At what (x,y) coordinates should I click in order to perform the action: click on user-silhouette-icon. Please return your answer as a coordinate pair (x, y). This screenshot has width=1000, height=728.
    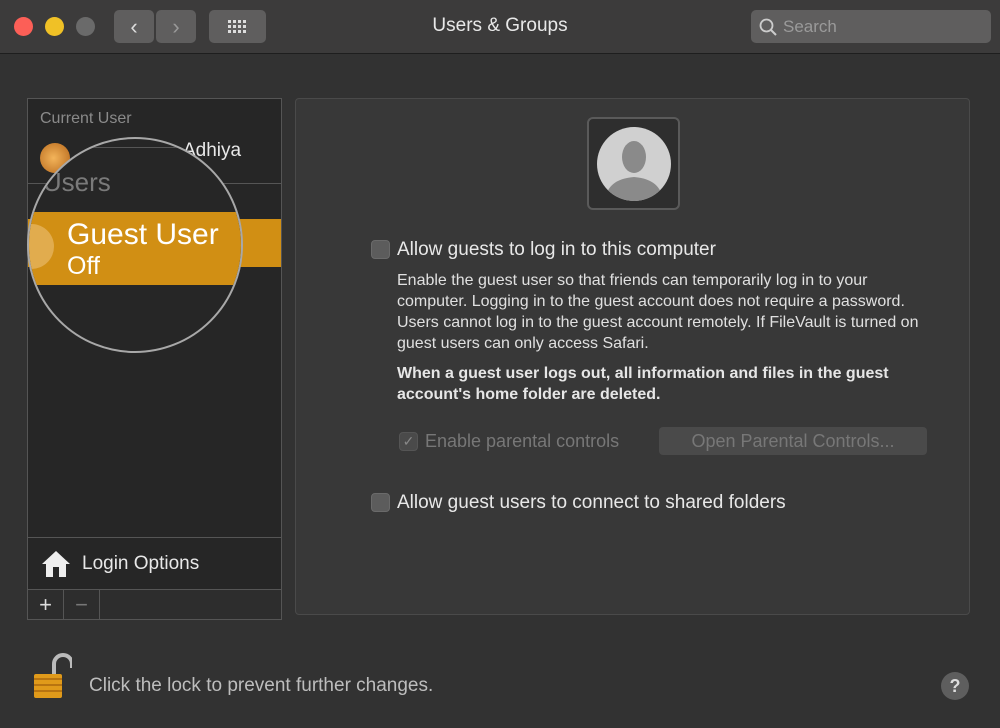
    Looking at the image, I should click on (633, 163).